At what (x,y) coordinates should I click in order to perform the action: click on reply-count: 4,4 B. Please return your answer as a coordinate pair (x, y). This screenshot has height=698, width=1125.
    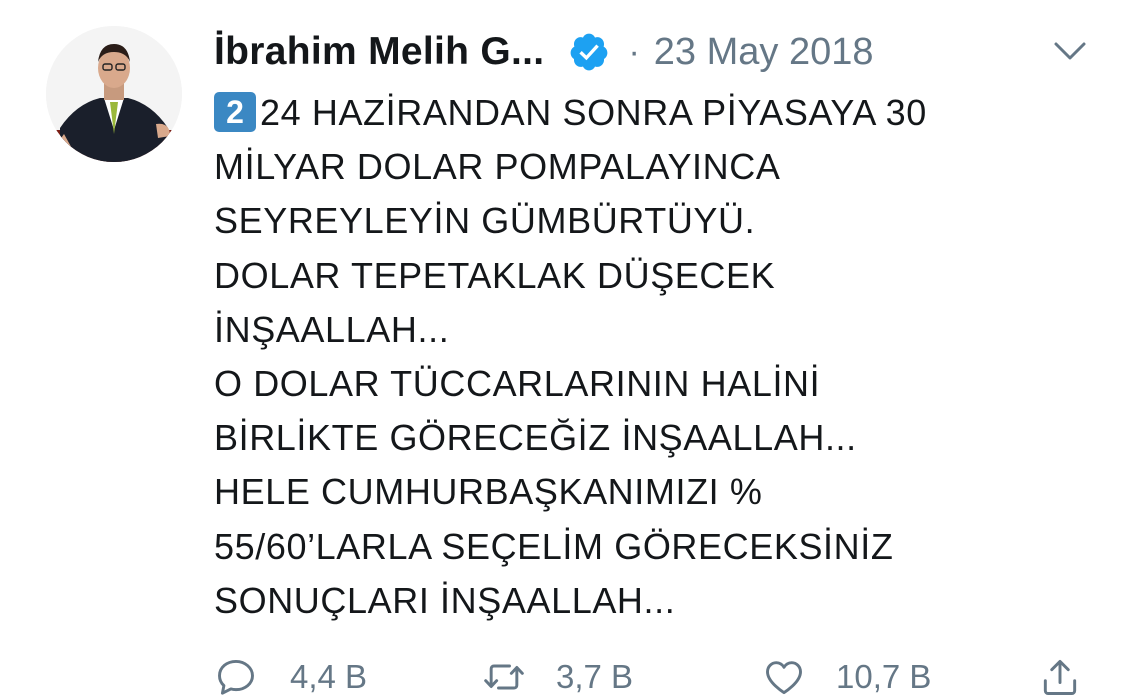
    Looking at the image, I should click on (329, 676).